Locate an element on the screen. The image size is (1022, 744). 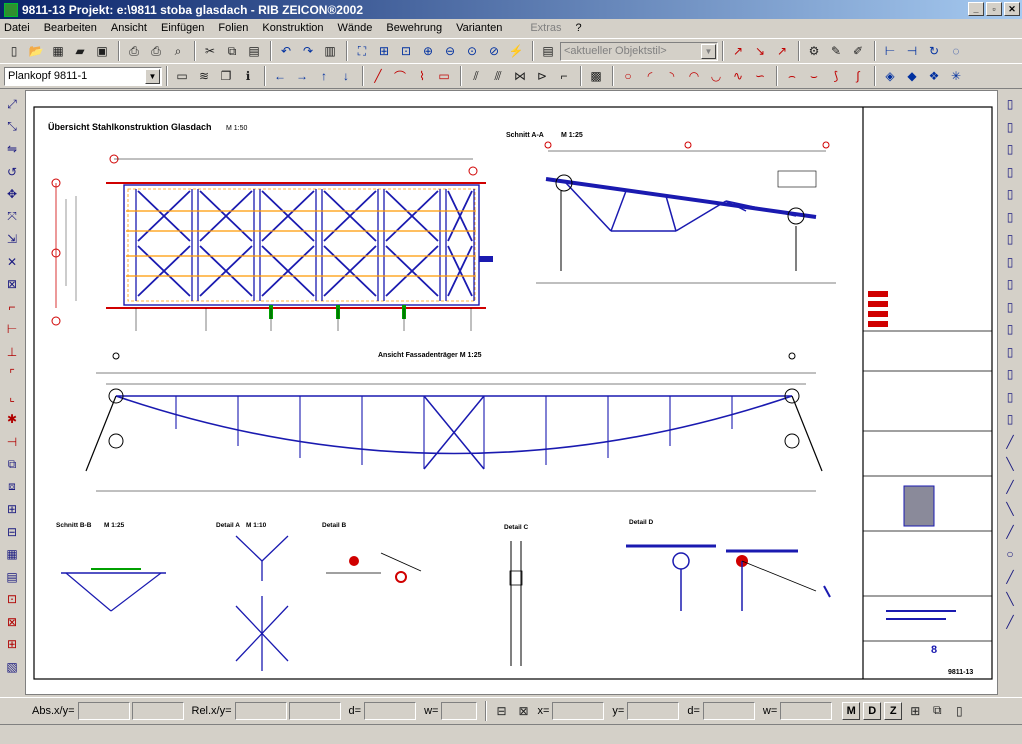
menu-waende: Wände is located at coordinates (355, 28).